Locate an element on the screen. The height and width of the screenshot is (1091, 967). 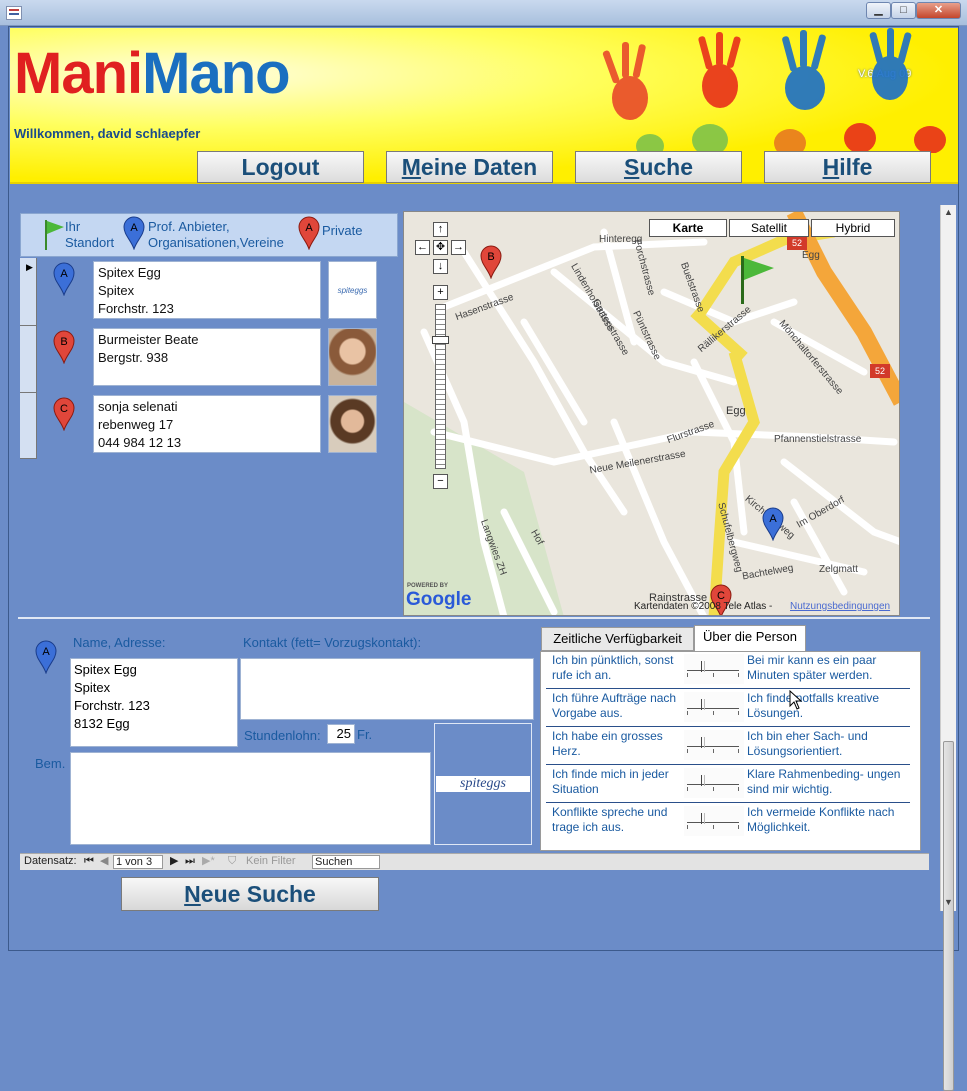
my-data-button: Meine Daten is located at coordinates (469, 167).